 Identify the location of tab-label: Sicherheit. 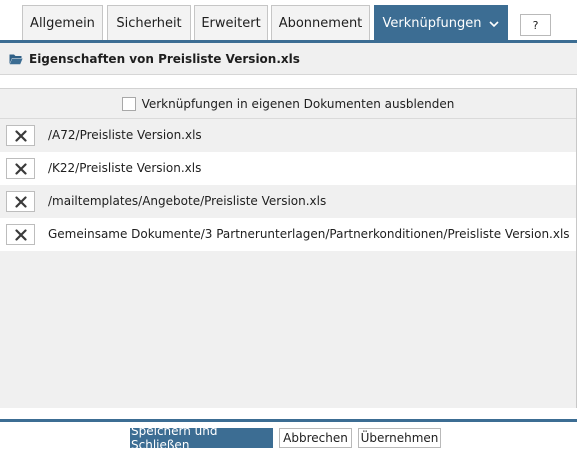
(149, 23).